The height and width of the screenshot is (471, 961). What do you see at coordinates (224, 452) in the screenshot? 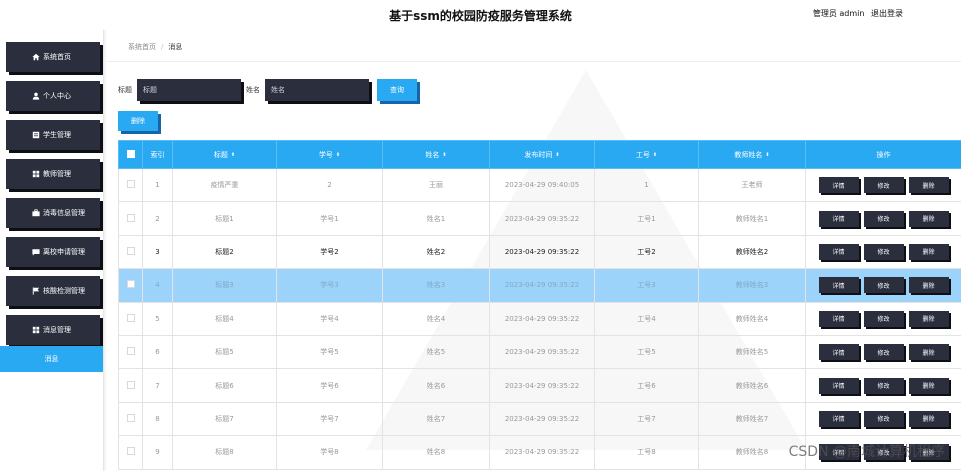
I see `cell-title: 标题8` at bounding box center [224, 452].